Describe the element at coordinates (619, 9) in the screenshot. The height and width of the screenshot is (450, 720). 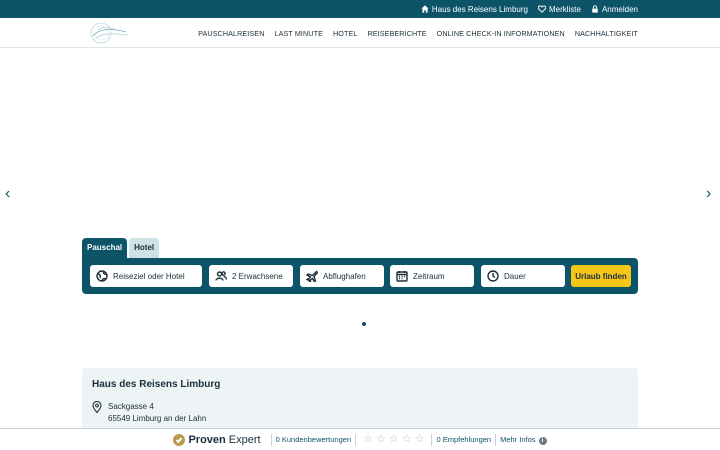
I see `login-label: Anmelden` at that location.